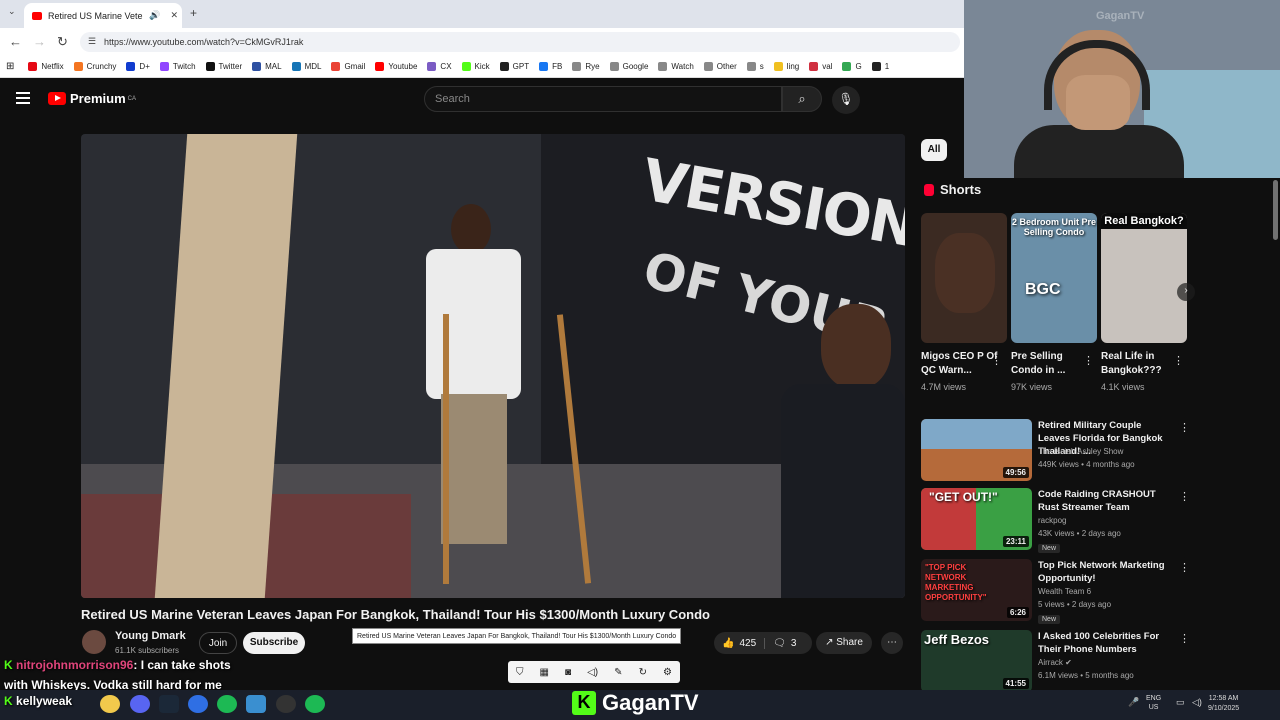  Describe the element at coordinates (286, 704) in the screenshot. I see `obs-icon` at that location.